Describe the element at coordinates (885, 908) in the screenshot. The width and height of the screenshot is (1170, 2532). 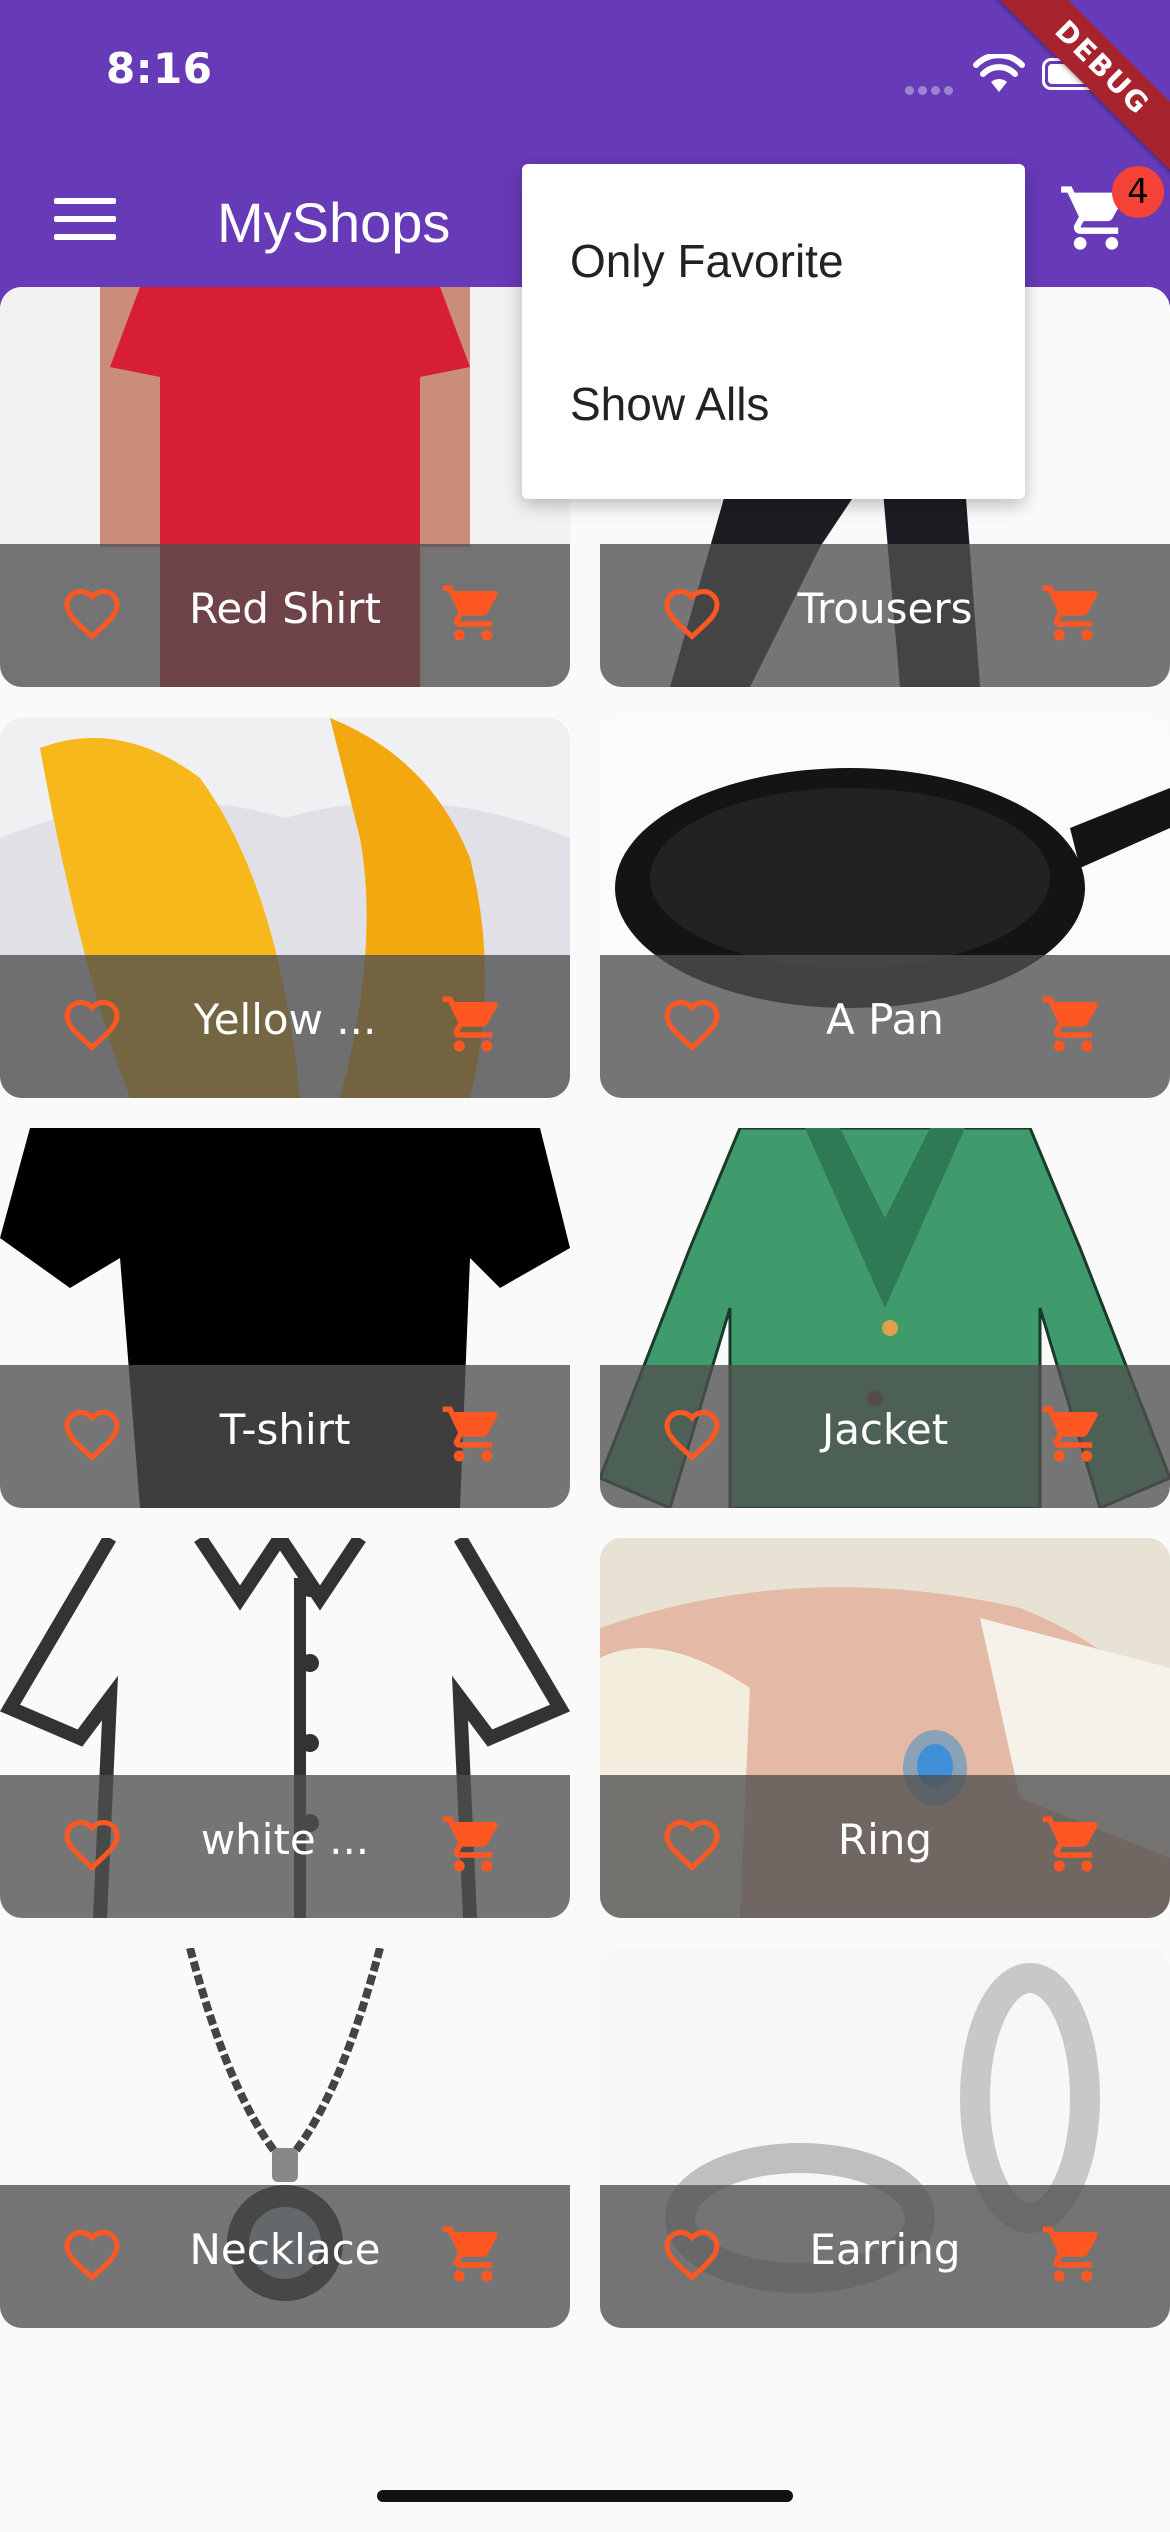
I see `product-tile: A Pan` at that location.